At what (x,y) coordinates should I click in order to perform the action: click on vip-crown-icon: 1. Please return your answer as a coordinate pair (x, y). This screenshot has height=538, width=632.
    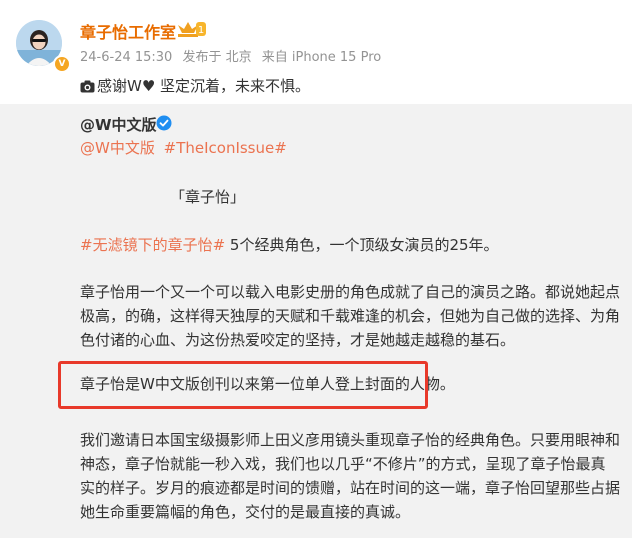
    Looking at the image, I should click on (191, 29).